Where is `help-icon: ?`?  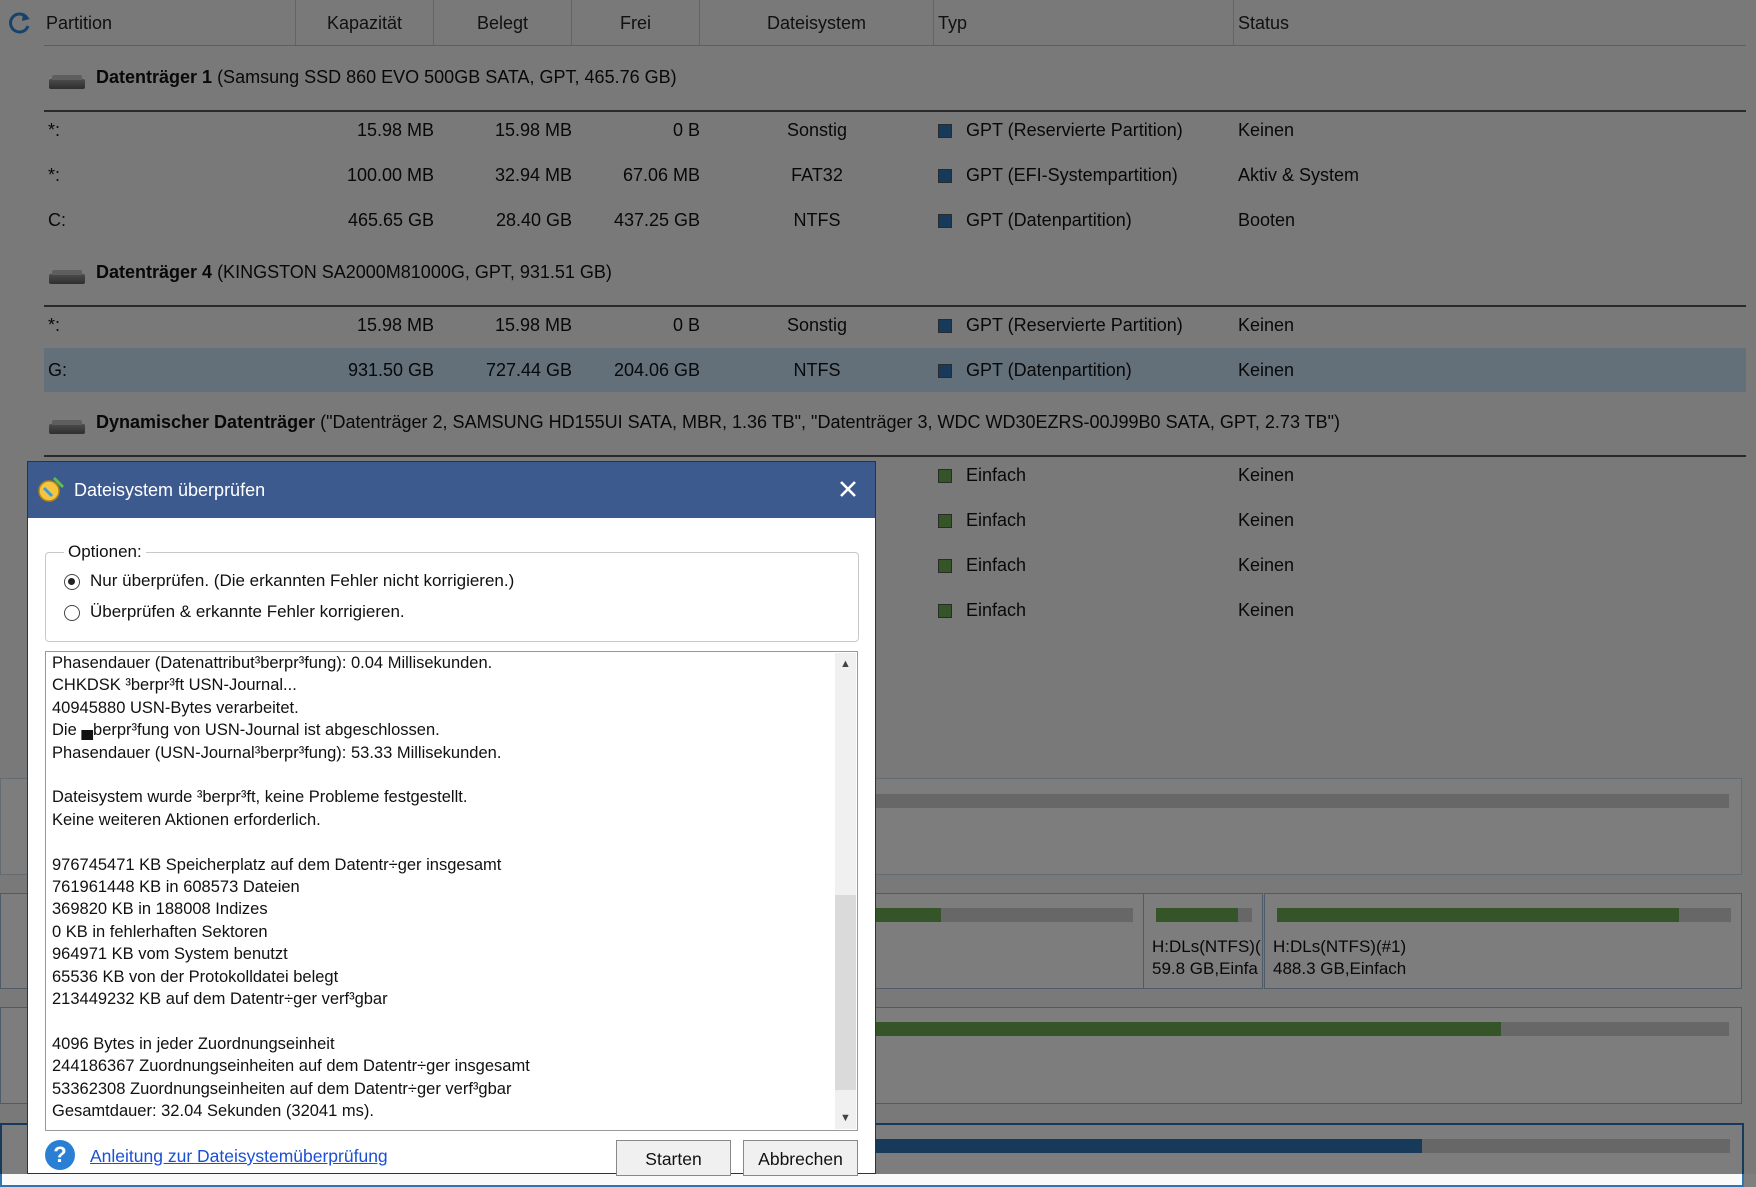 help-icon: ? is located at coordinates (60, 1155).